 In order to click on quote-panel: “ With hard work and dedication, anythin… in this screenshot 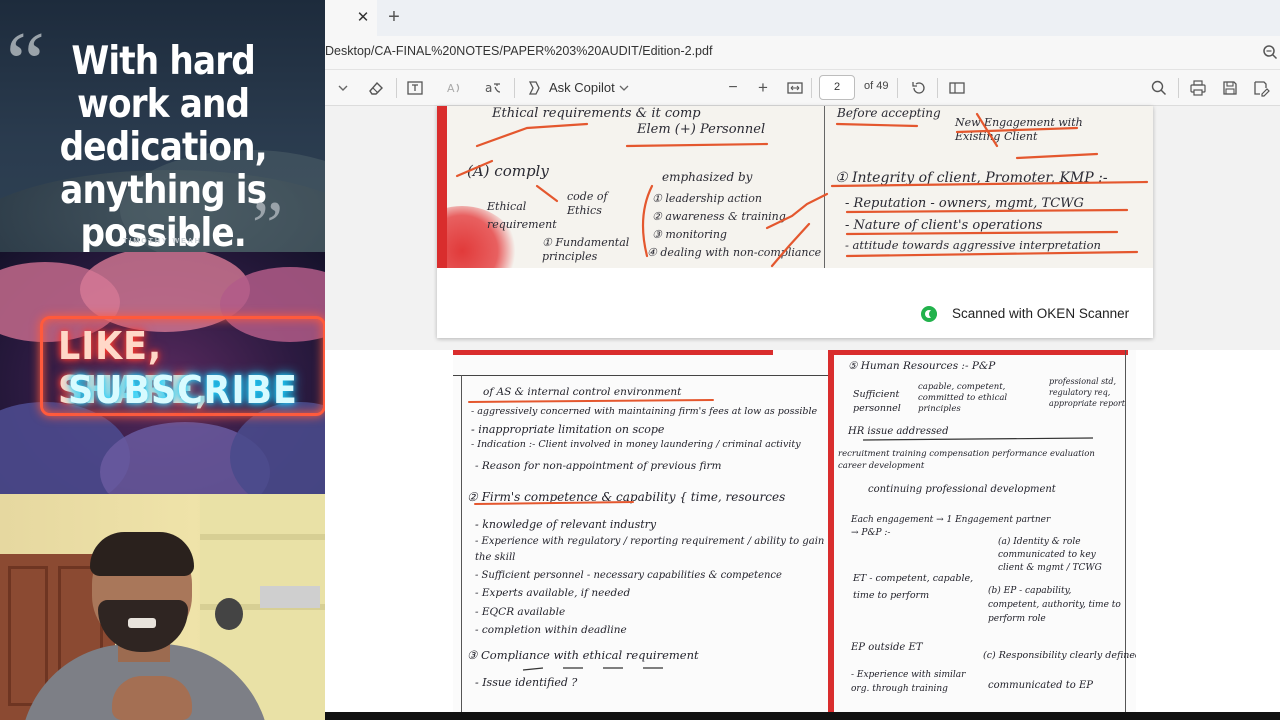, I will do `click(162, 126)`.